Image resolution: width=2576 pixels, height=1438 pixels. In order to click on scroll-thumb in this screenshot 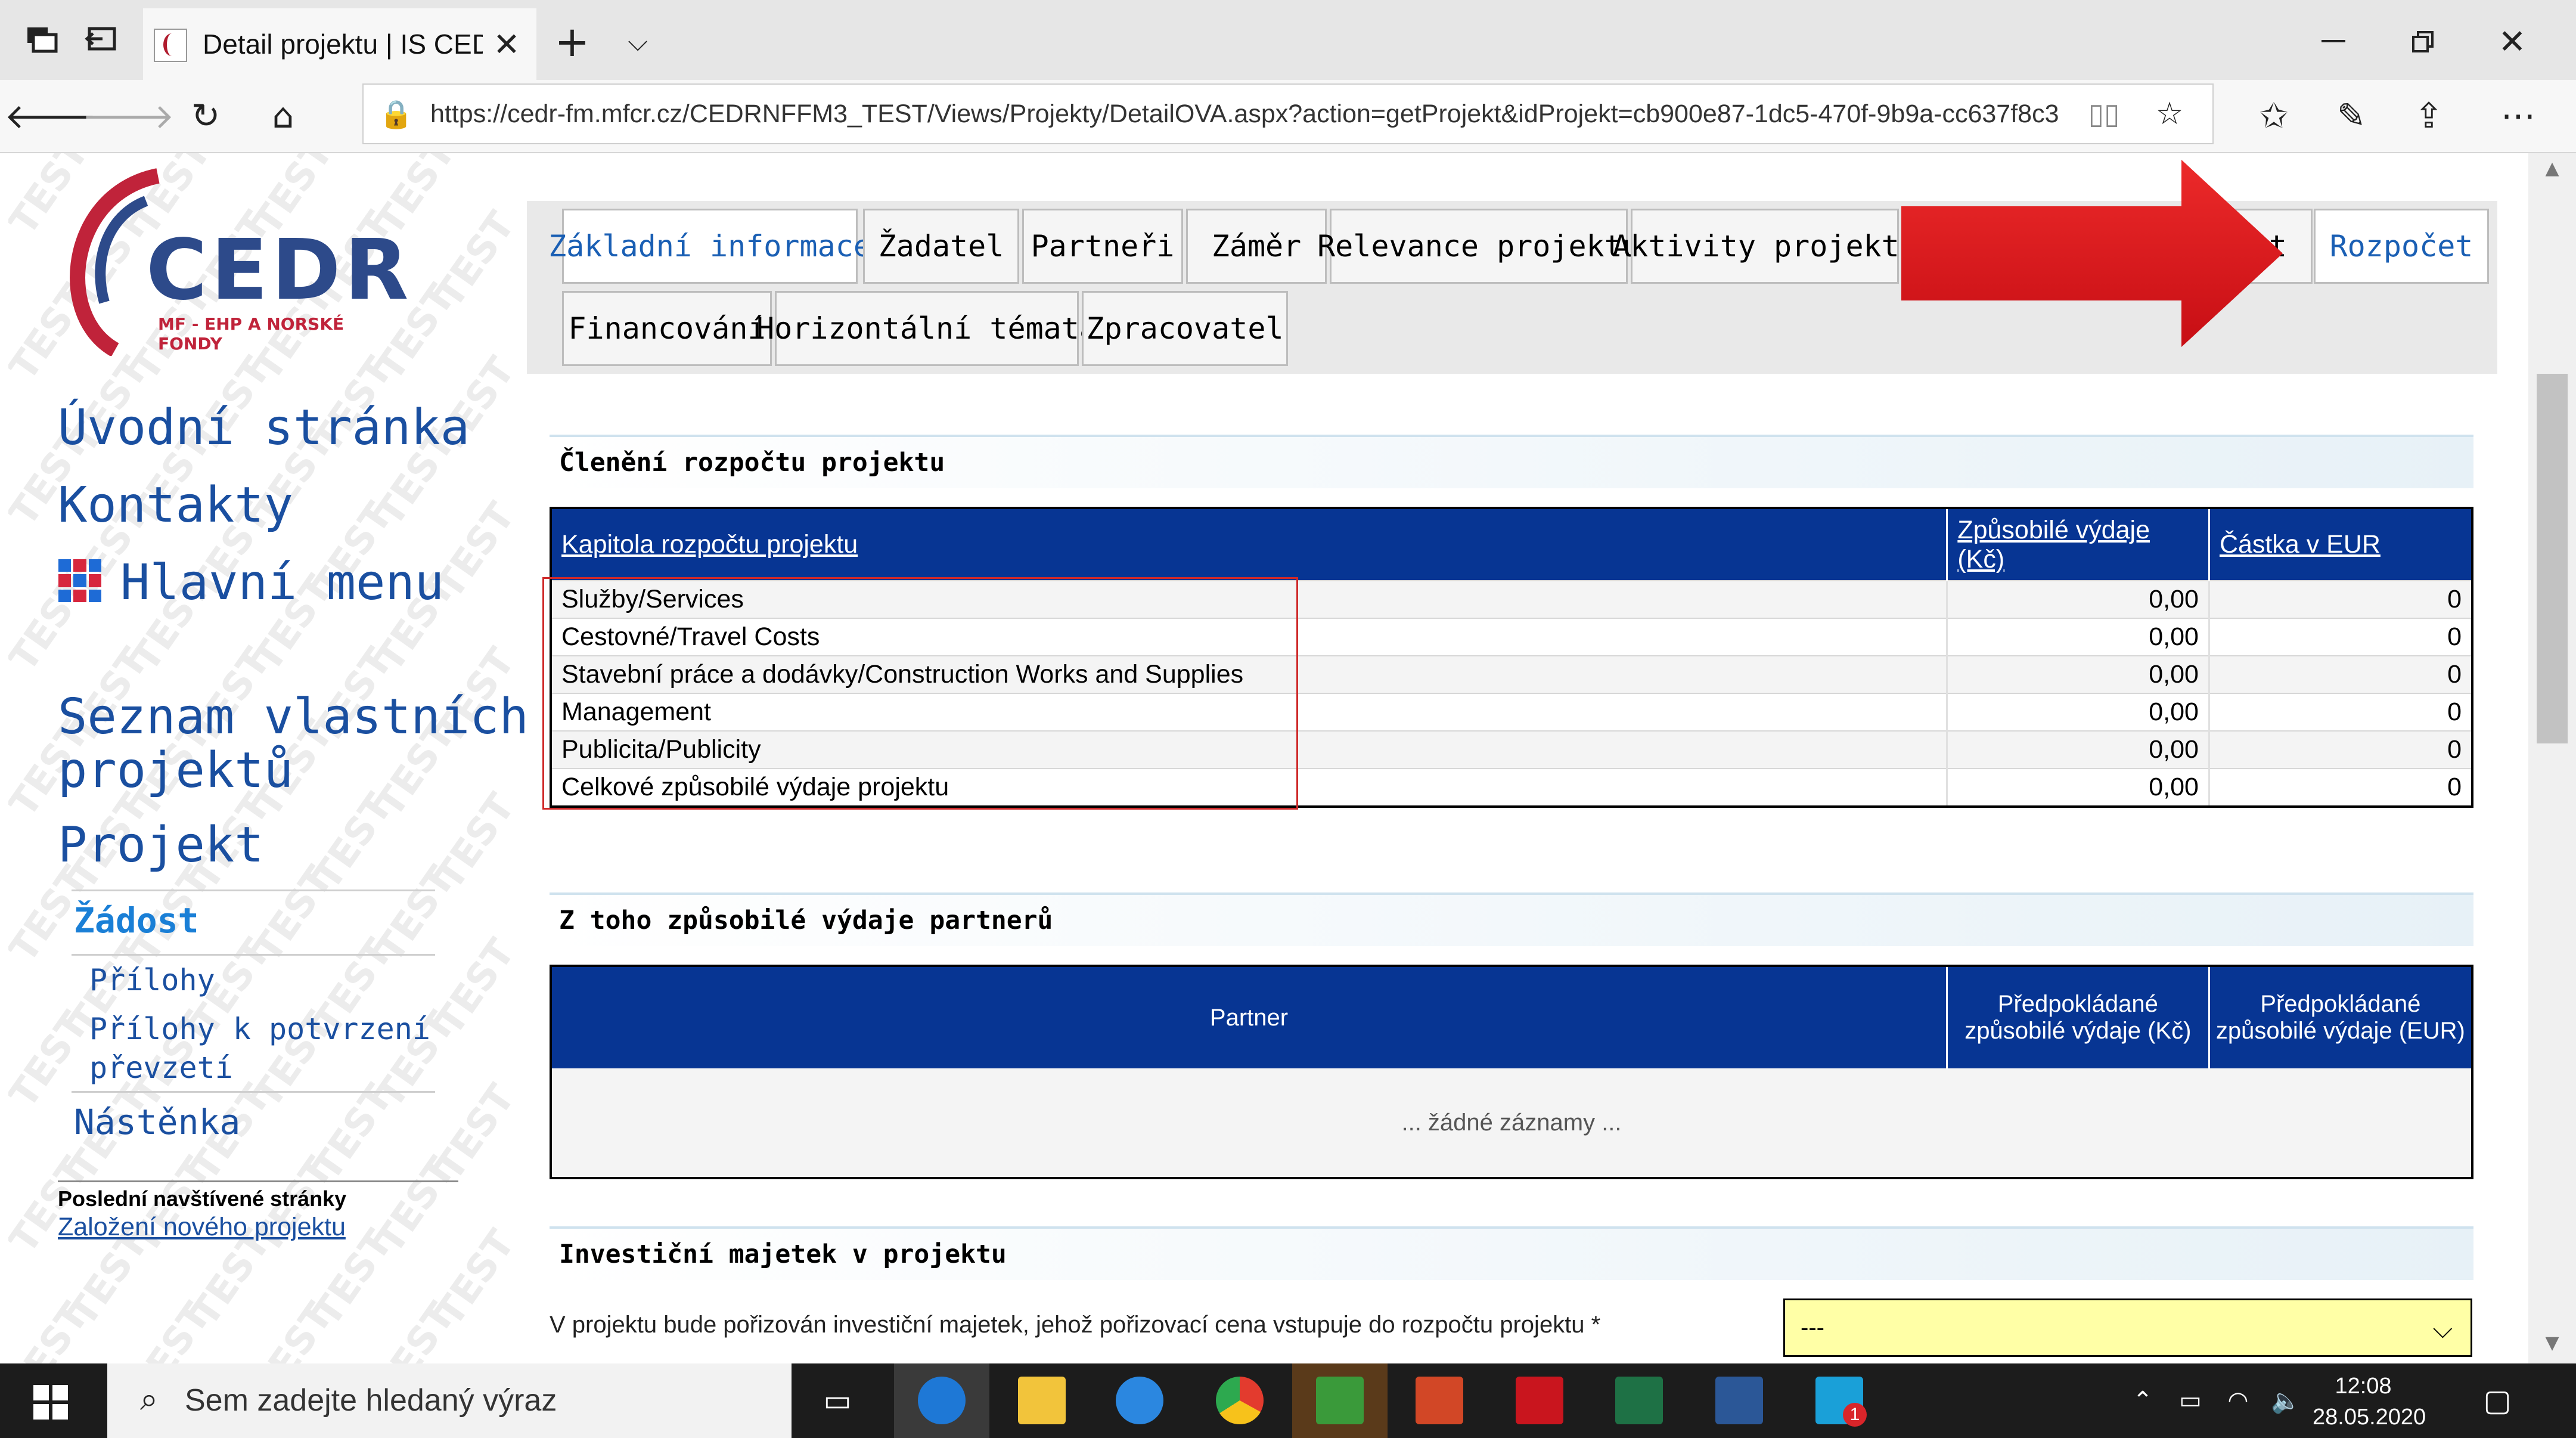, I will do `click(2552, 558)`.